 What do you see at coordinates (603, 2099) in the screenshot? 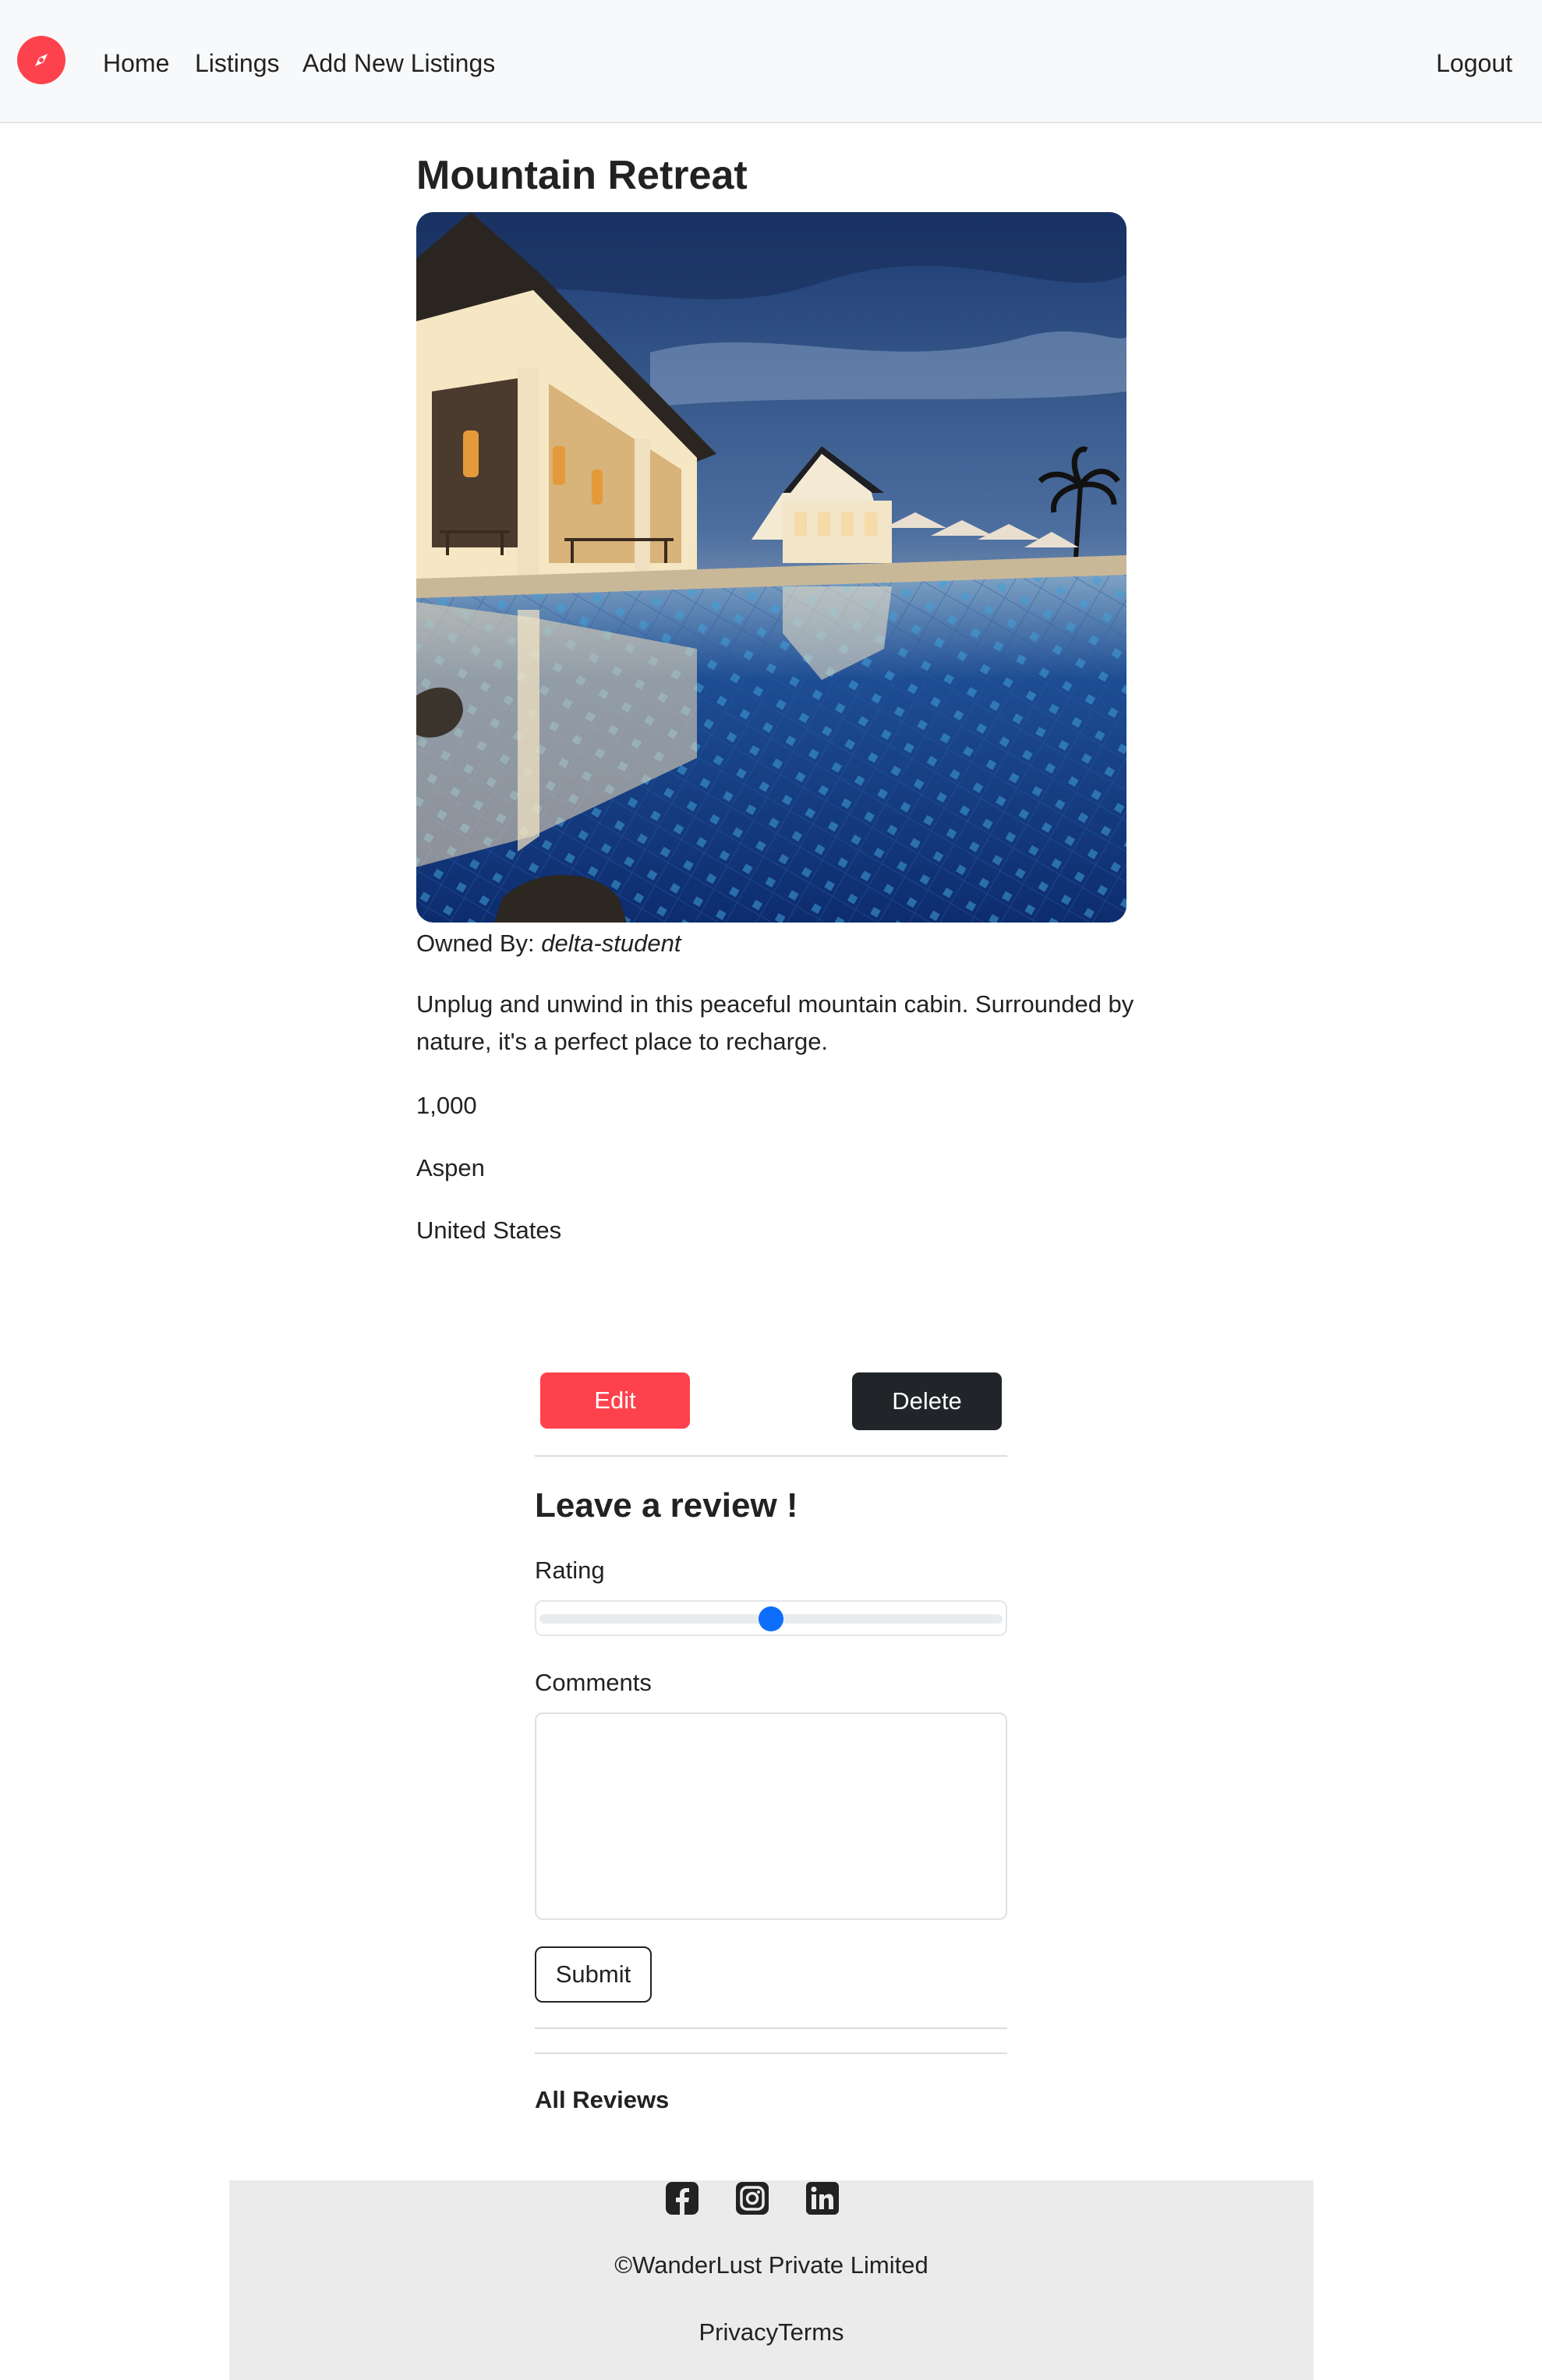
I see `all-reviews-heading: All Reviews` at bounding box center [603, 2099].